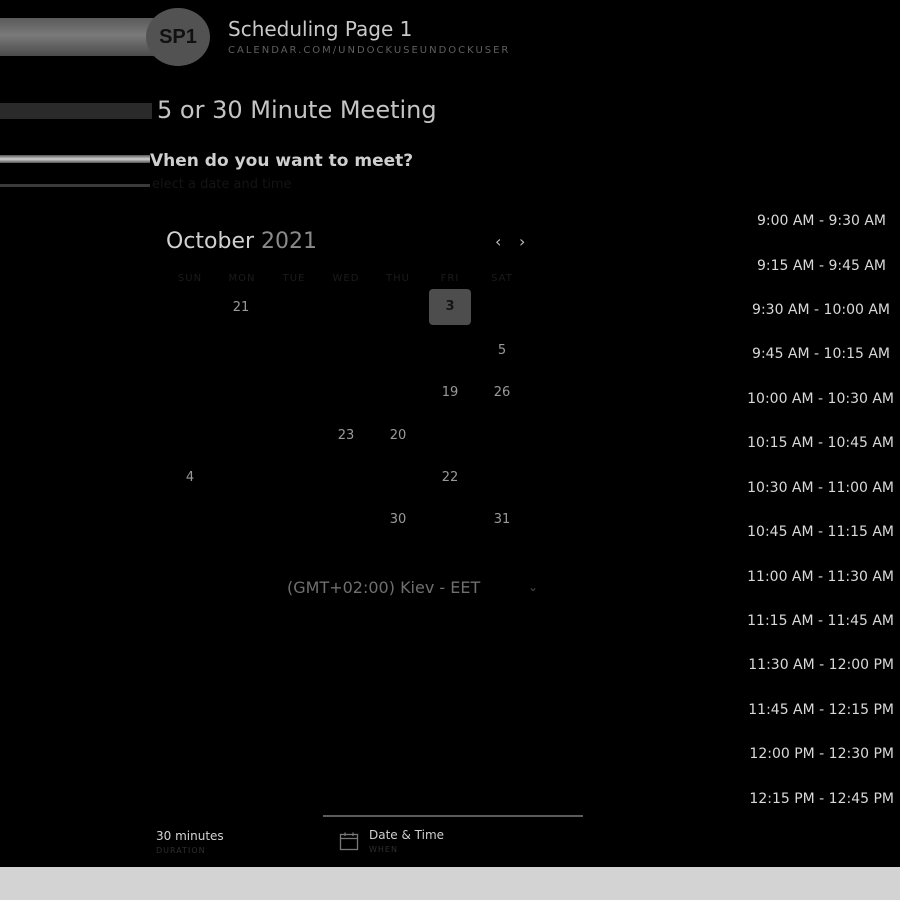 Image resolution: width=900 pixels, height=900 pixels. Describe the element at coordinates (210, 241) in the screenshot. I see `calendar-month: October` at that location.